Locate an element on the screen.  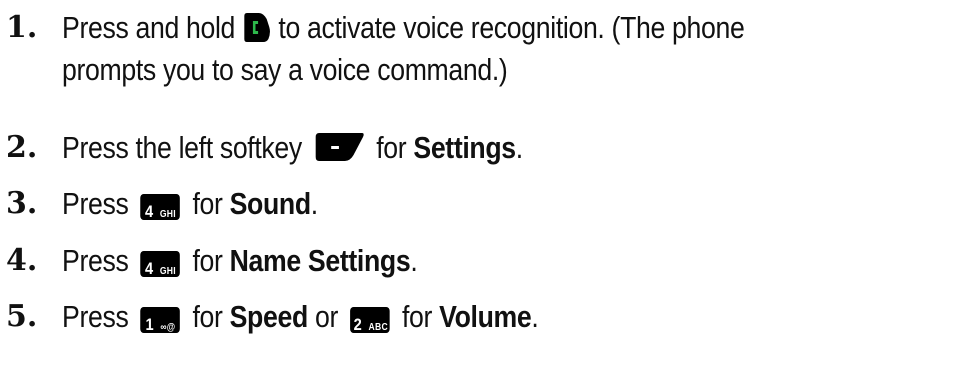
step-number: 5. is located at coordinates (22, 316).